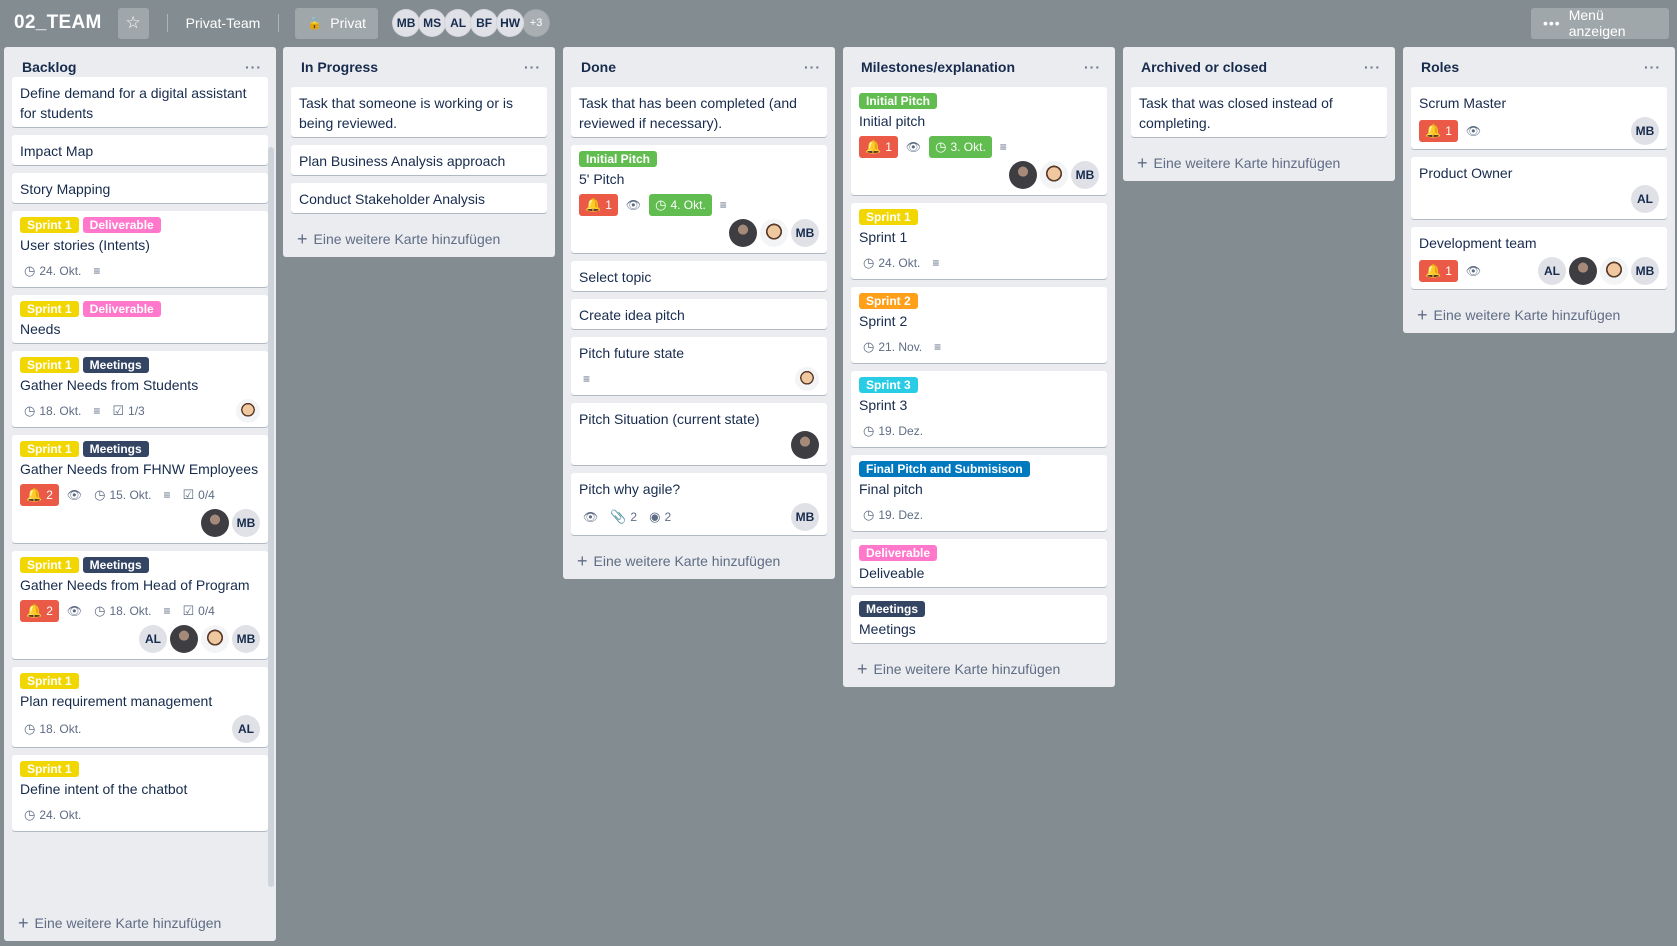  Describe the element at coordinates (979, 563) in the screenshot. I see `card: Deliverable Deliveable` at that location.